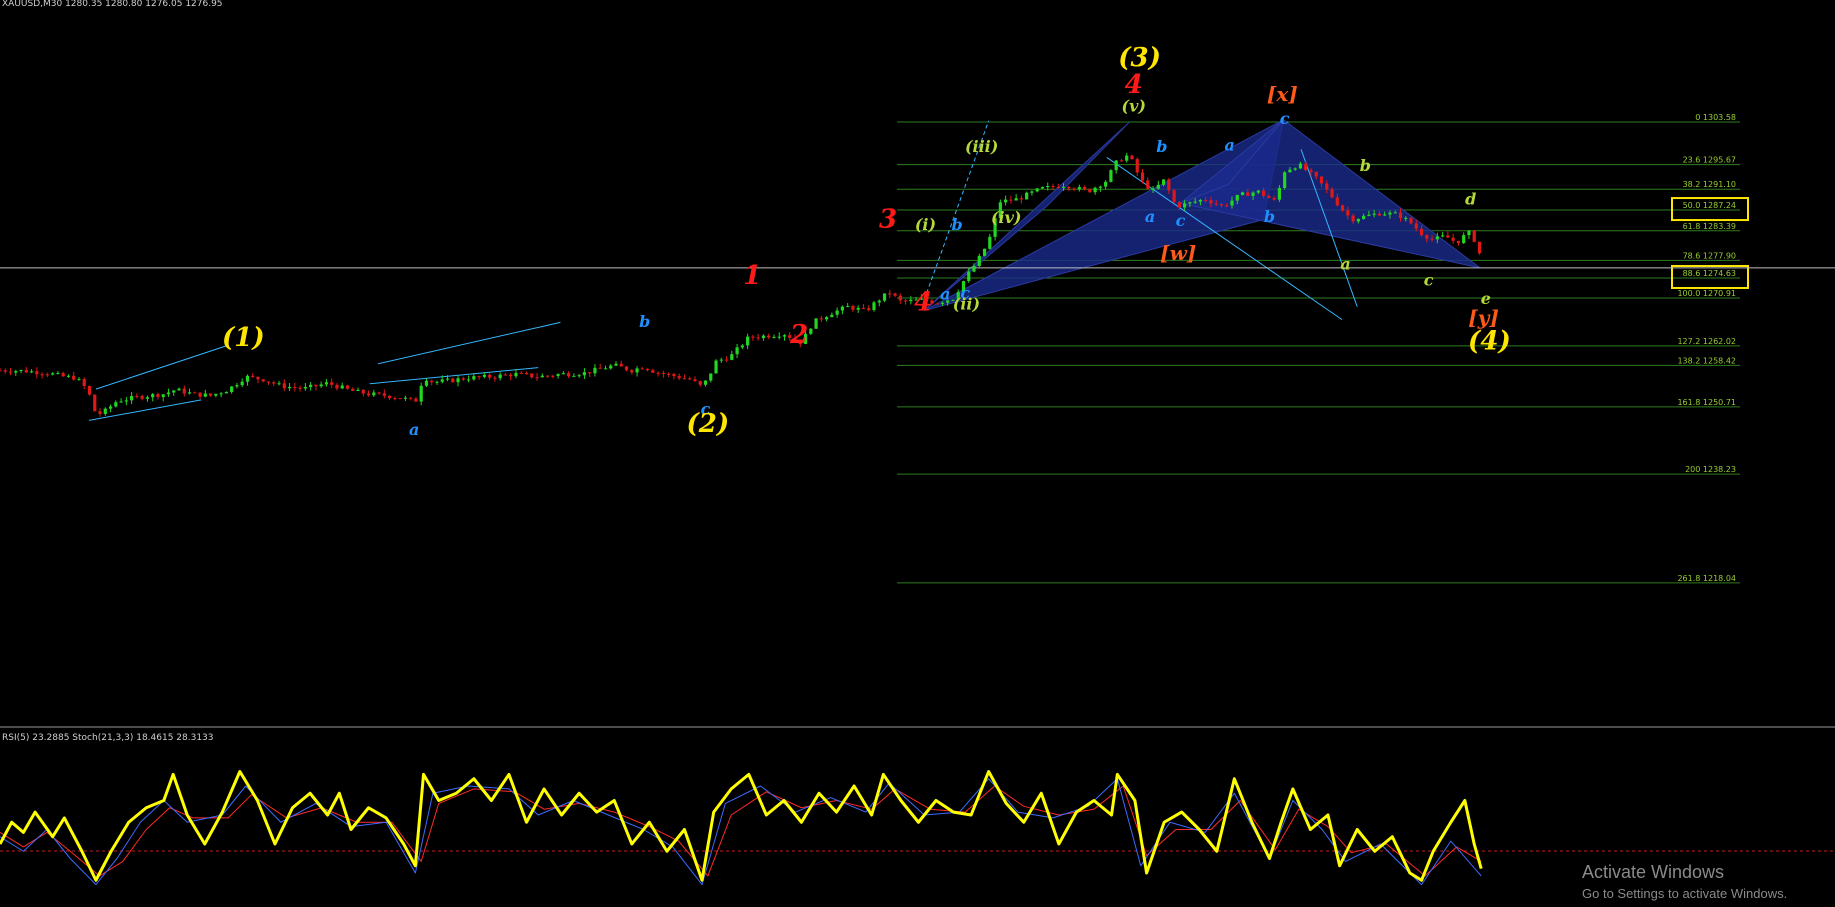  Describe the element at coordinates (1134, 106) in the screenshot. I see `wave-label: (v)` at that location.